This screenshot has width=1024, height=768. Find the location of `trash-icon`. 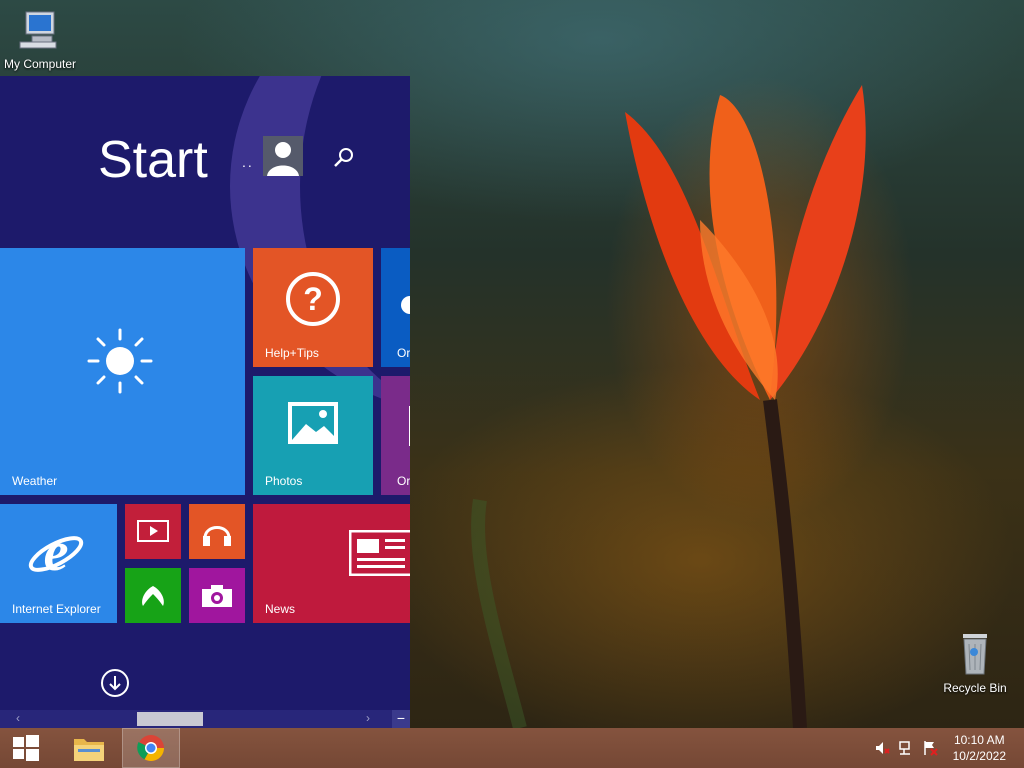

trash-icon is located at coordinates (975, 654).